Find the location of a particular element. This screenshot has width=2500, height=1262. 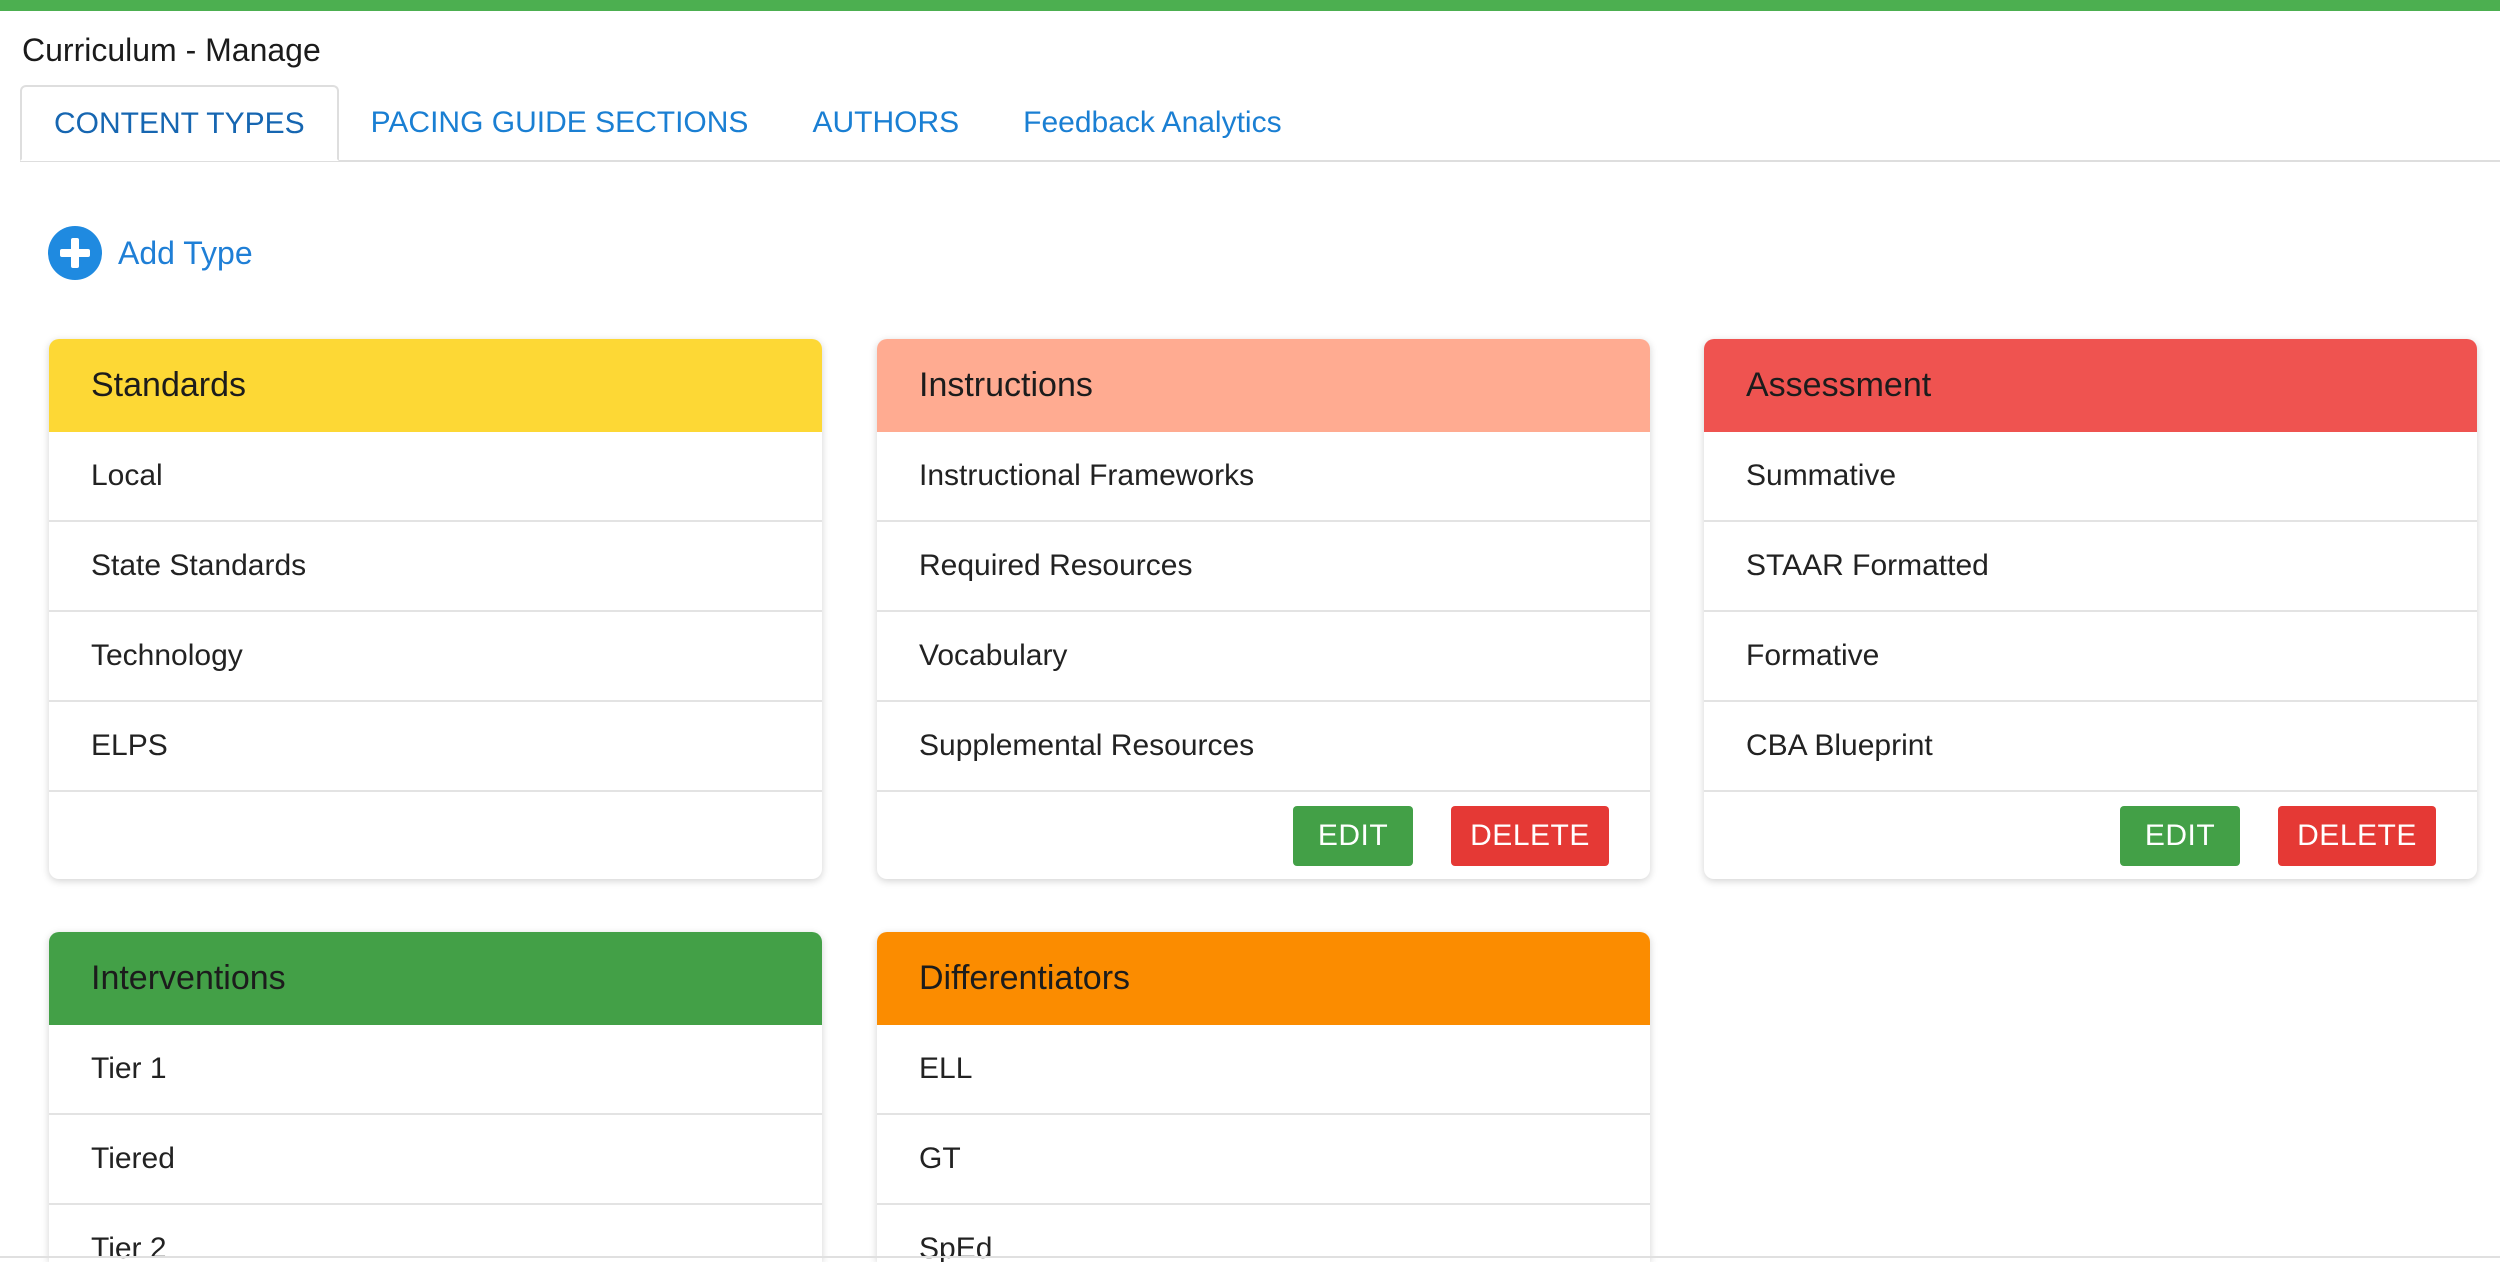

tab-content-types: CONTENT TYPES is located at coordinates (179, 123).